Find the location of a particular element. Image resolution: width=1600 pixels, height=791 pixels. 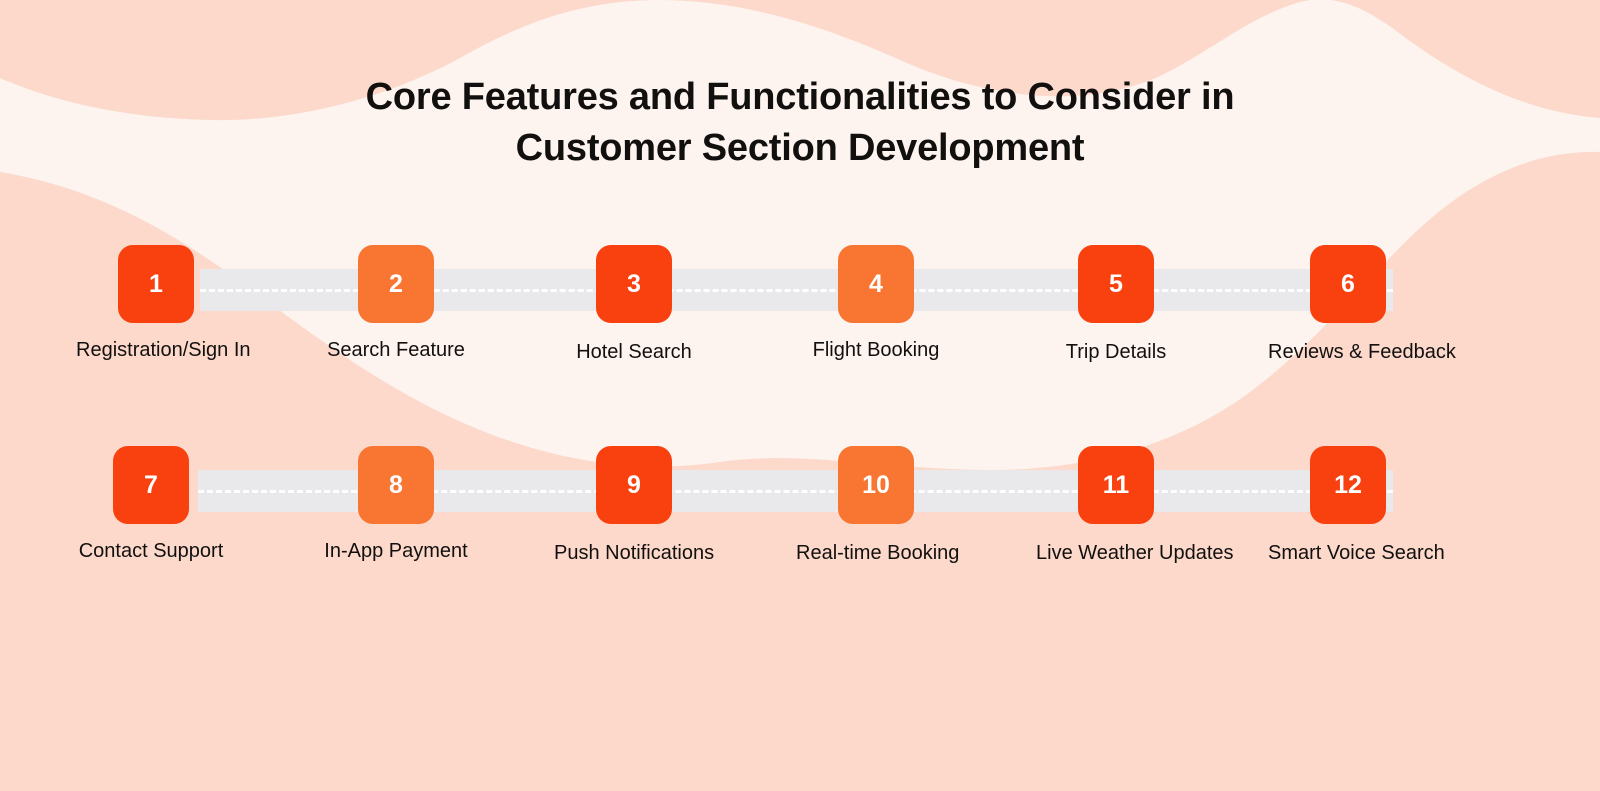

feature-node-11: 11 Live Weather Updates is located at coordinates (1135, 506).